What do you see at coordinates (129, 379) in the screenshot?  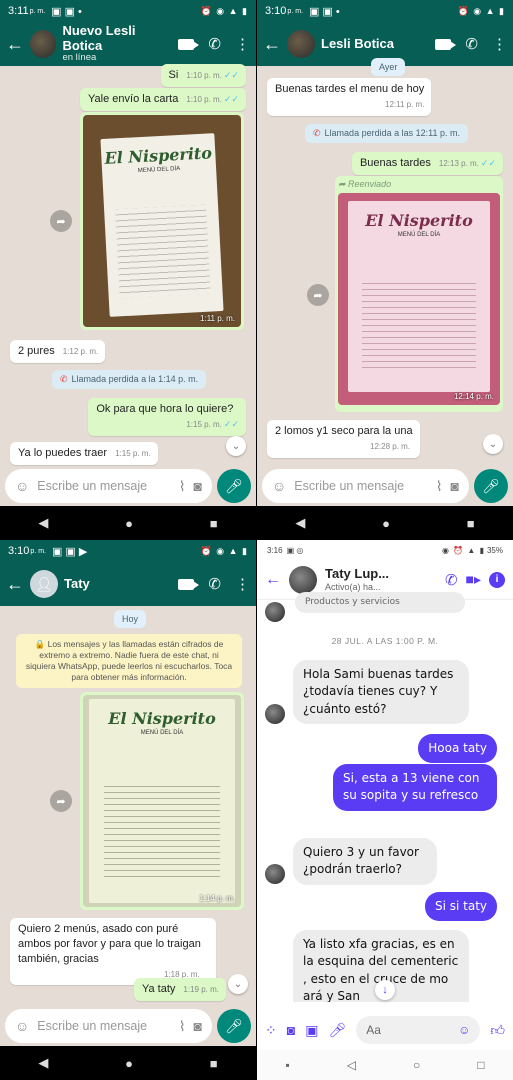 I see `missed-call-notice: ✆ Llamada perdida a la 1:14 p. m.` at bounding box center [129, 379].